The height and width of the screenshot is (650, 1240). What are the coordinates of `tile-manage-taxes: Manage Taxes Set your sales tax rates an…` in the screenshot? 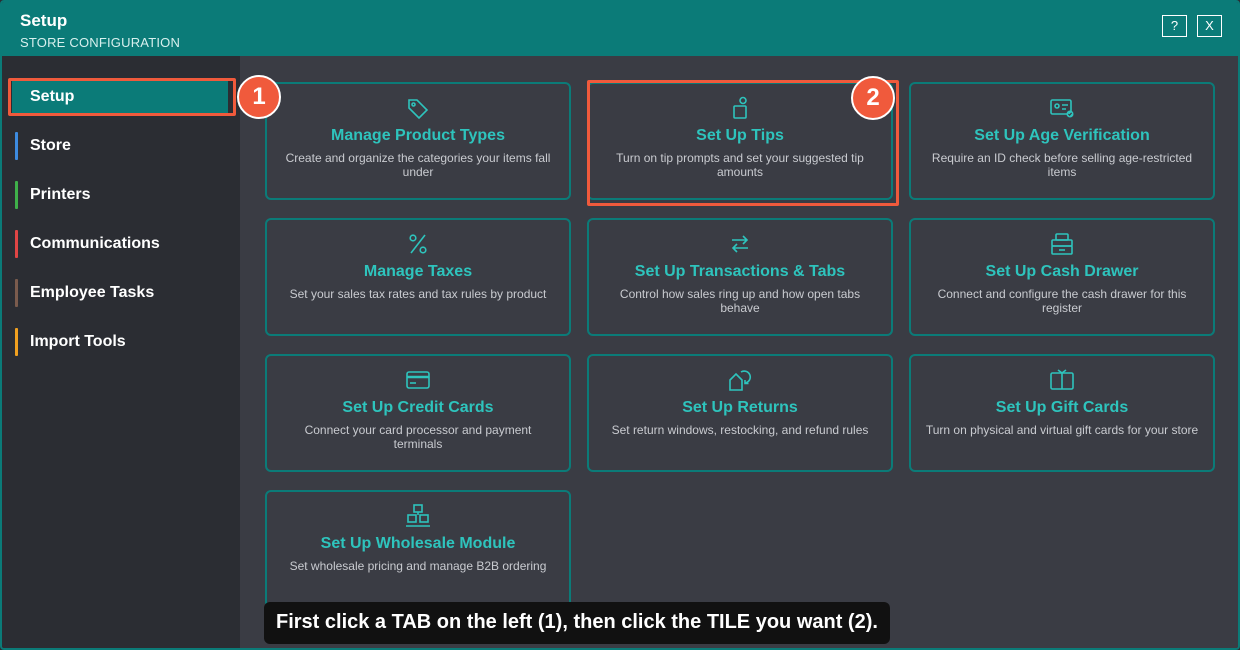 It's located at (418, 277).